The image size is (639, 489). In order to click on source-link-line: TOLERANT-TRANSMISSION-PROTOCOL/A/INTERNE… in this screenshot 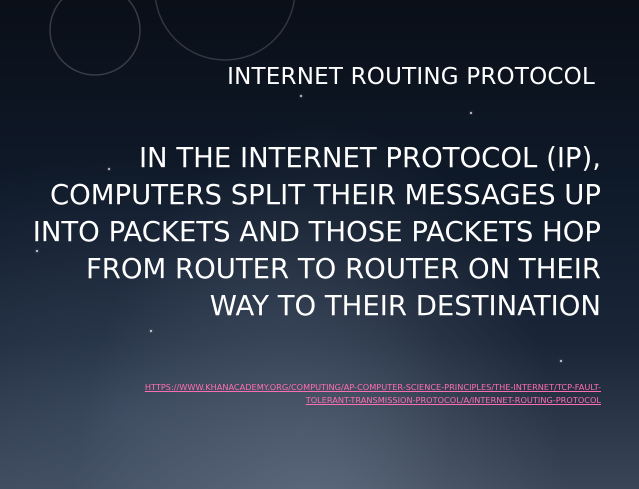, I will do `click(321, 400)`.